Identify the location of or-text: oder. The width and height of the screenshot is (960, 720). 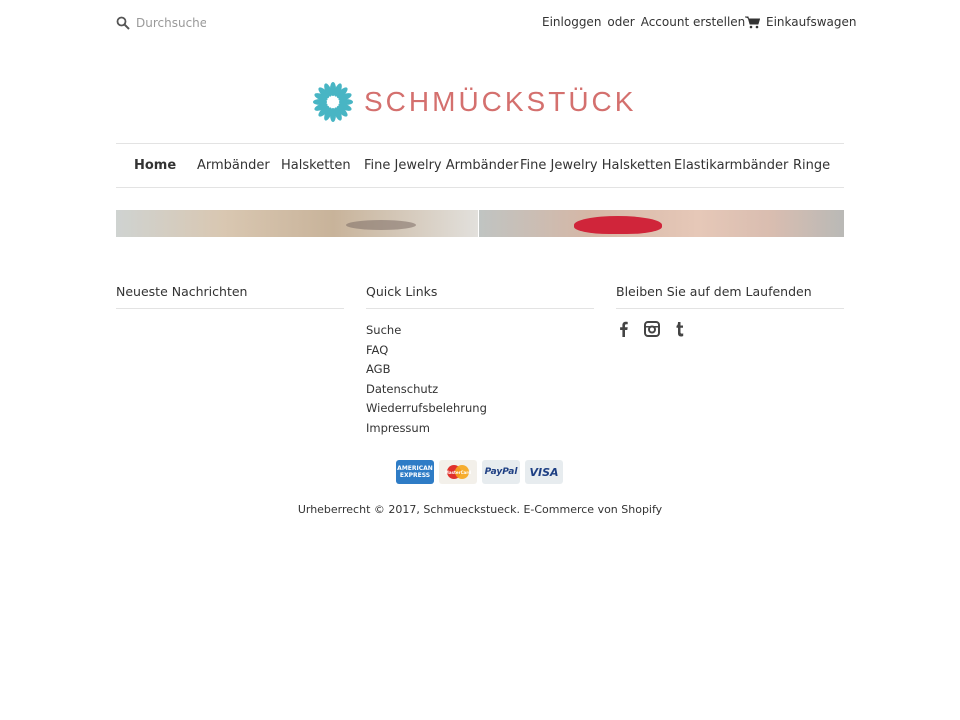
(621, 22).